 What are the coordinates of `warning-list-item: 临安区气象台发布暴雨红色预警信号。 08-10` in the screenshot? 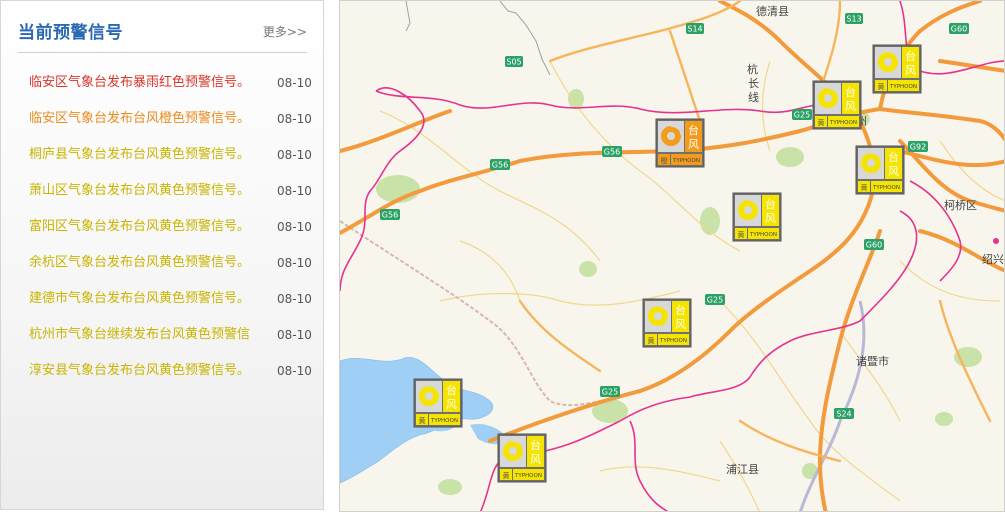 It's located at (162, 83).